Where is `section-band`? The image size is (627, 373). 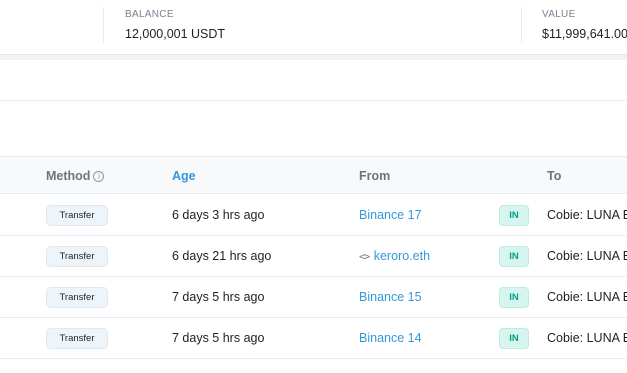
section-band is located at coordinates (313, 57).